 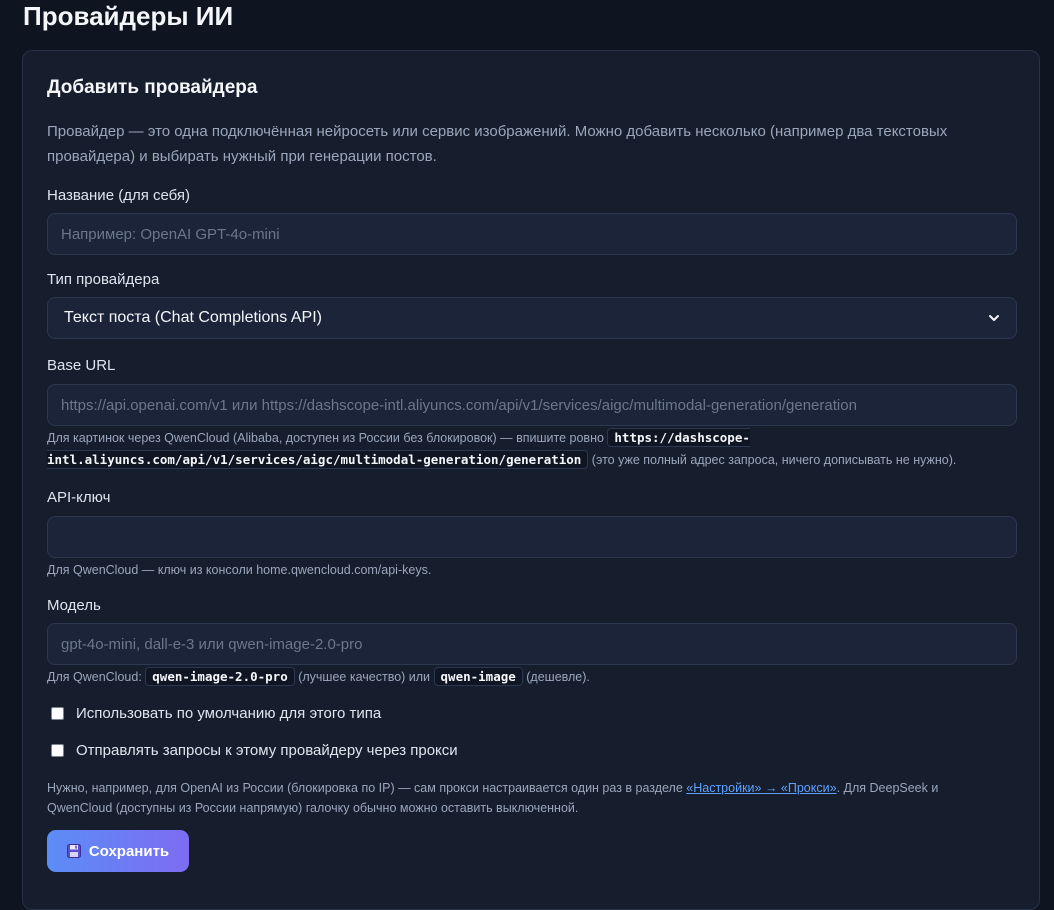 What do you see at coordinates (532, 318) in the screenshot?
I see `provider-type-select: Текст поста (Chat Completions API)` at bounding box center [532, 318].